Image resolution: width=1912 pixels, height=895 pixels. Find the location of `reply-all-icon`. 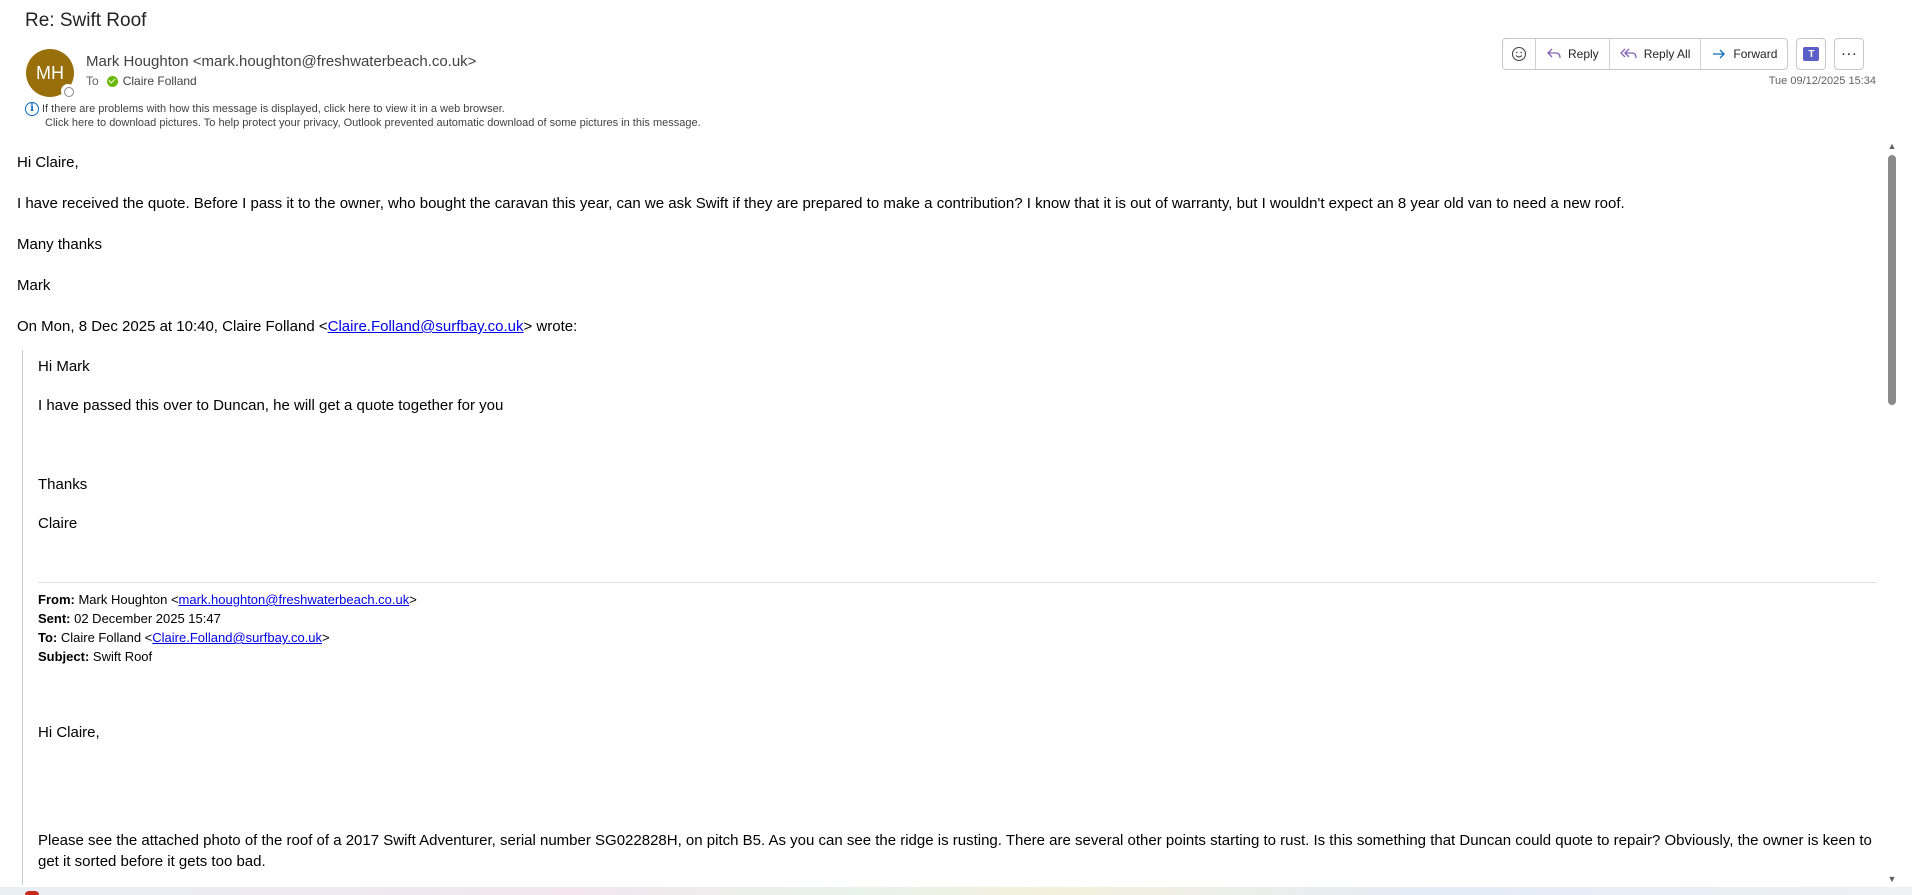

reply-all-icon is located at coordinates (1628, 53).